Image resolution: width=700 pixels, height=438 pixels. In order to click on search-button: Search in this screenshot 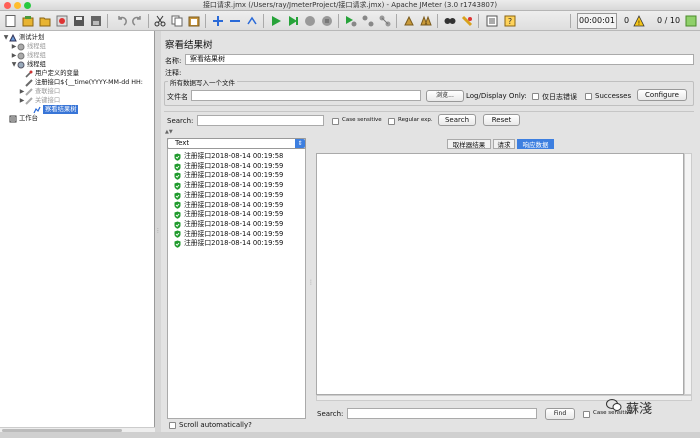, I will do `click(457, 120)`.